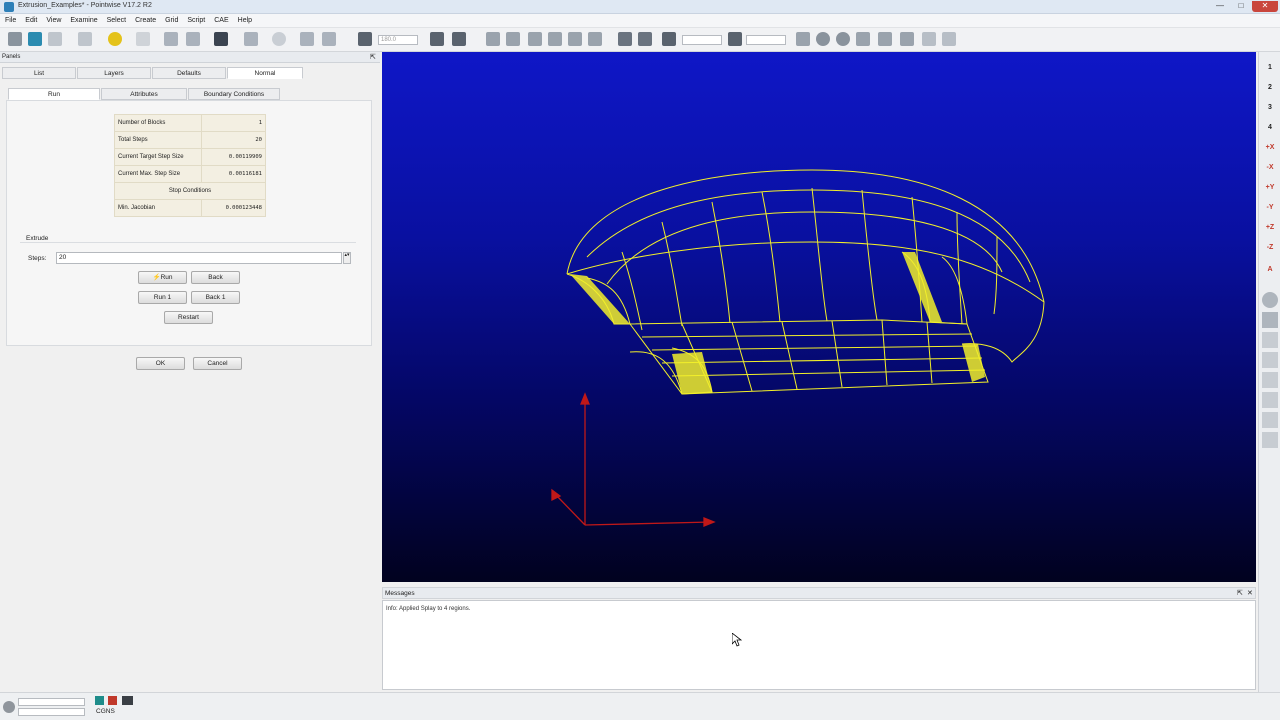 The height and width of the screenshot is (720, 1280). Describe the element at coordinates (1270, 300) in the screenshot. I see `shade-icon` at that location.